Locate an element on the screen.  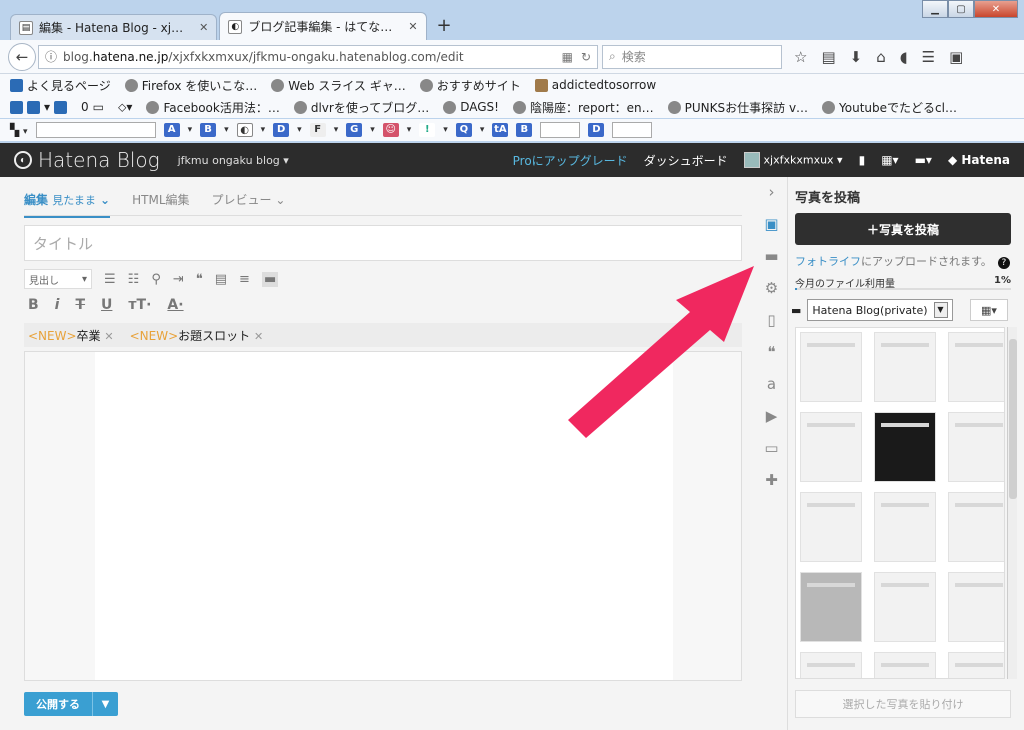
bookmark-tool-icons: ▾ is located at coordinates (39, 107).